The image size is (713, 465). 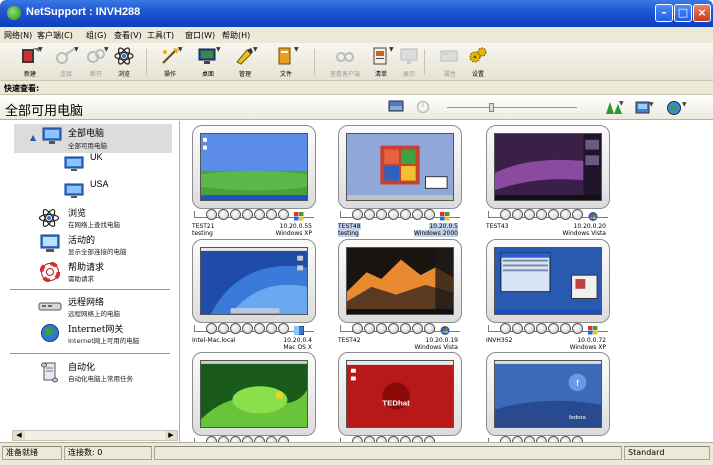 I want to click on sidebar-group-uk: UK, so click(x=84, y=162).